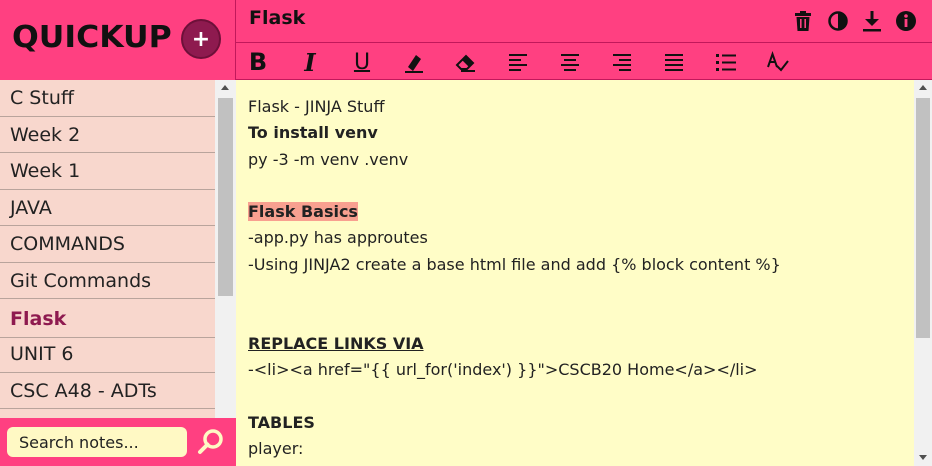  I want to click on bullet-list-icon, so click(726, 62).